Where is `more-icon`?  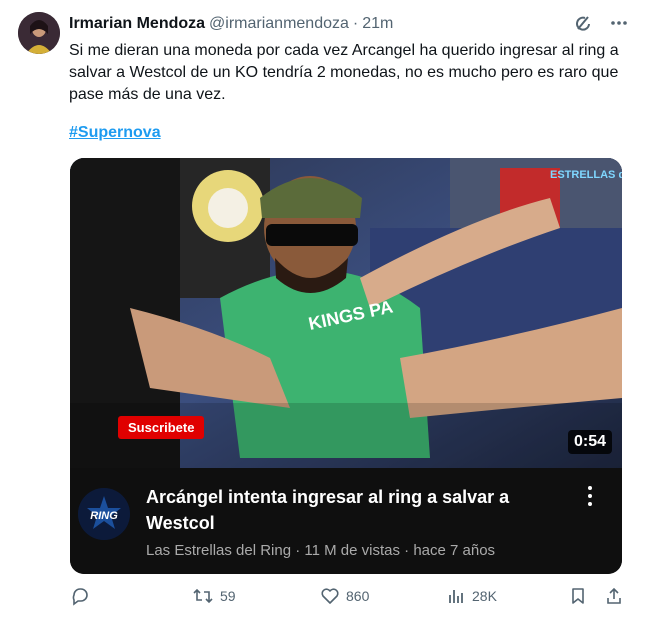
more-icon is located at coordinates (619, 23).